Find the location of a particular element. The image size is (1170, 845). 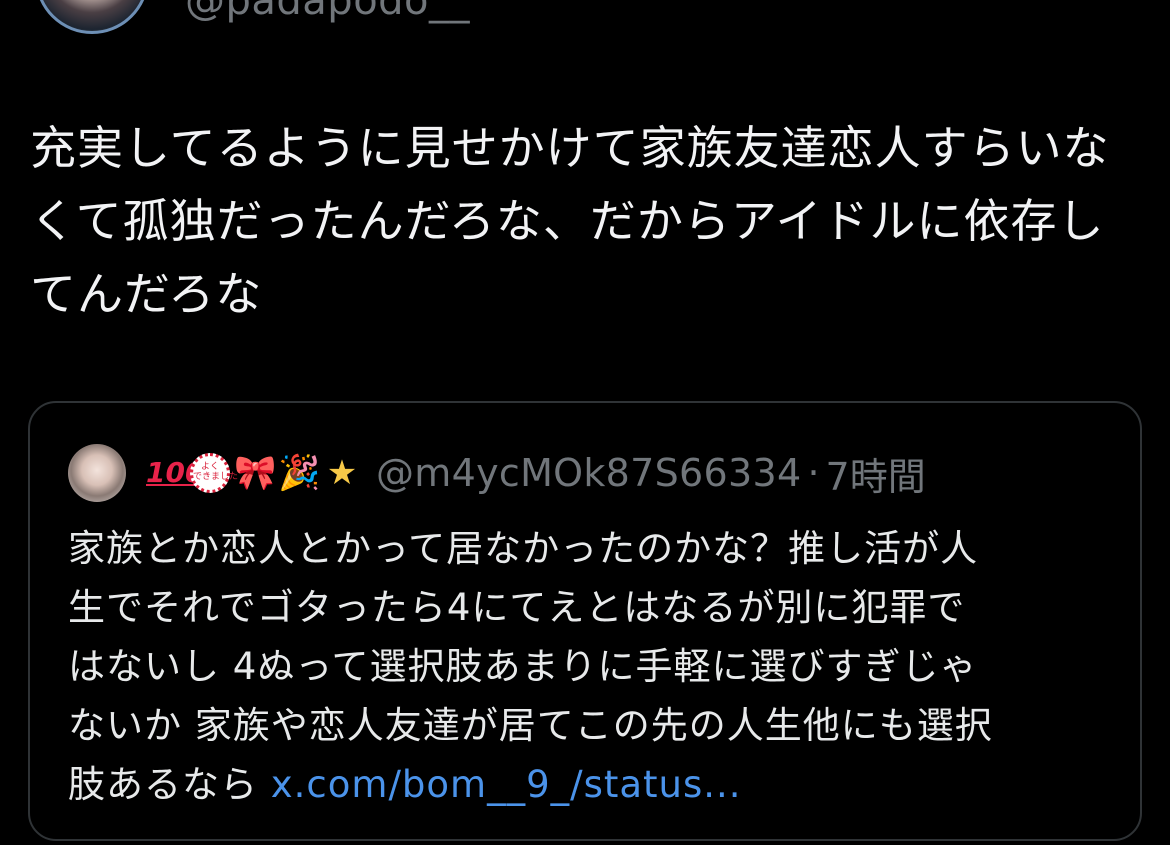

quoted-author-avatar is located at coordinates (97, 473).